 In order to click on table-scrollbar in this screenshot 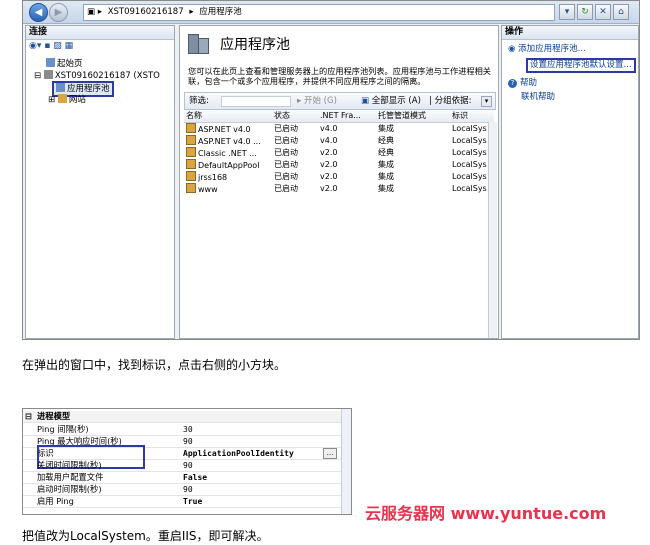, I will do `click(492, 230)`.